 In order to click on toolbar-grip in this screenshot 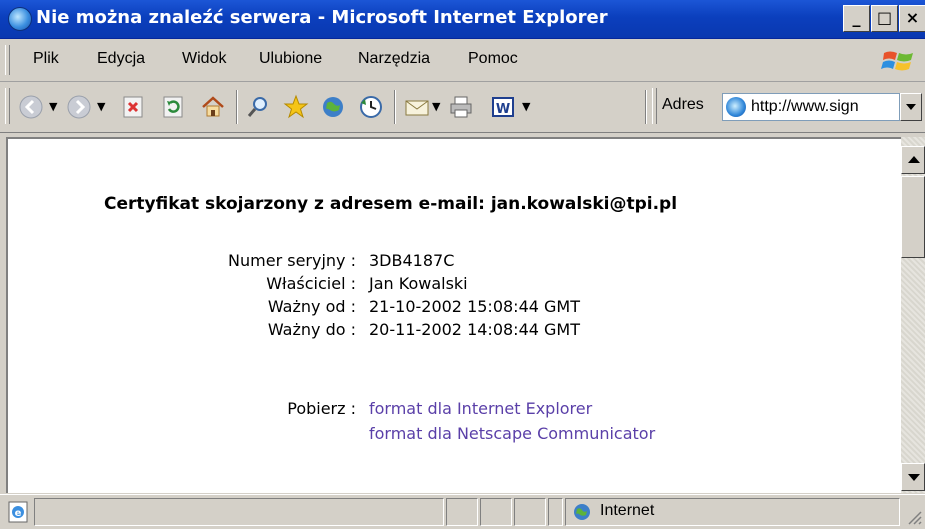, I will do `click(7, 106)`.